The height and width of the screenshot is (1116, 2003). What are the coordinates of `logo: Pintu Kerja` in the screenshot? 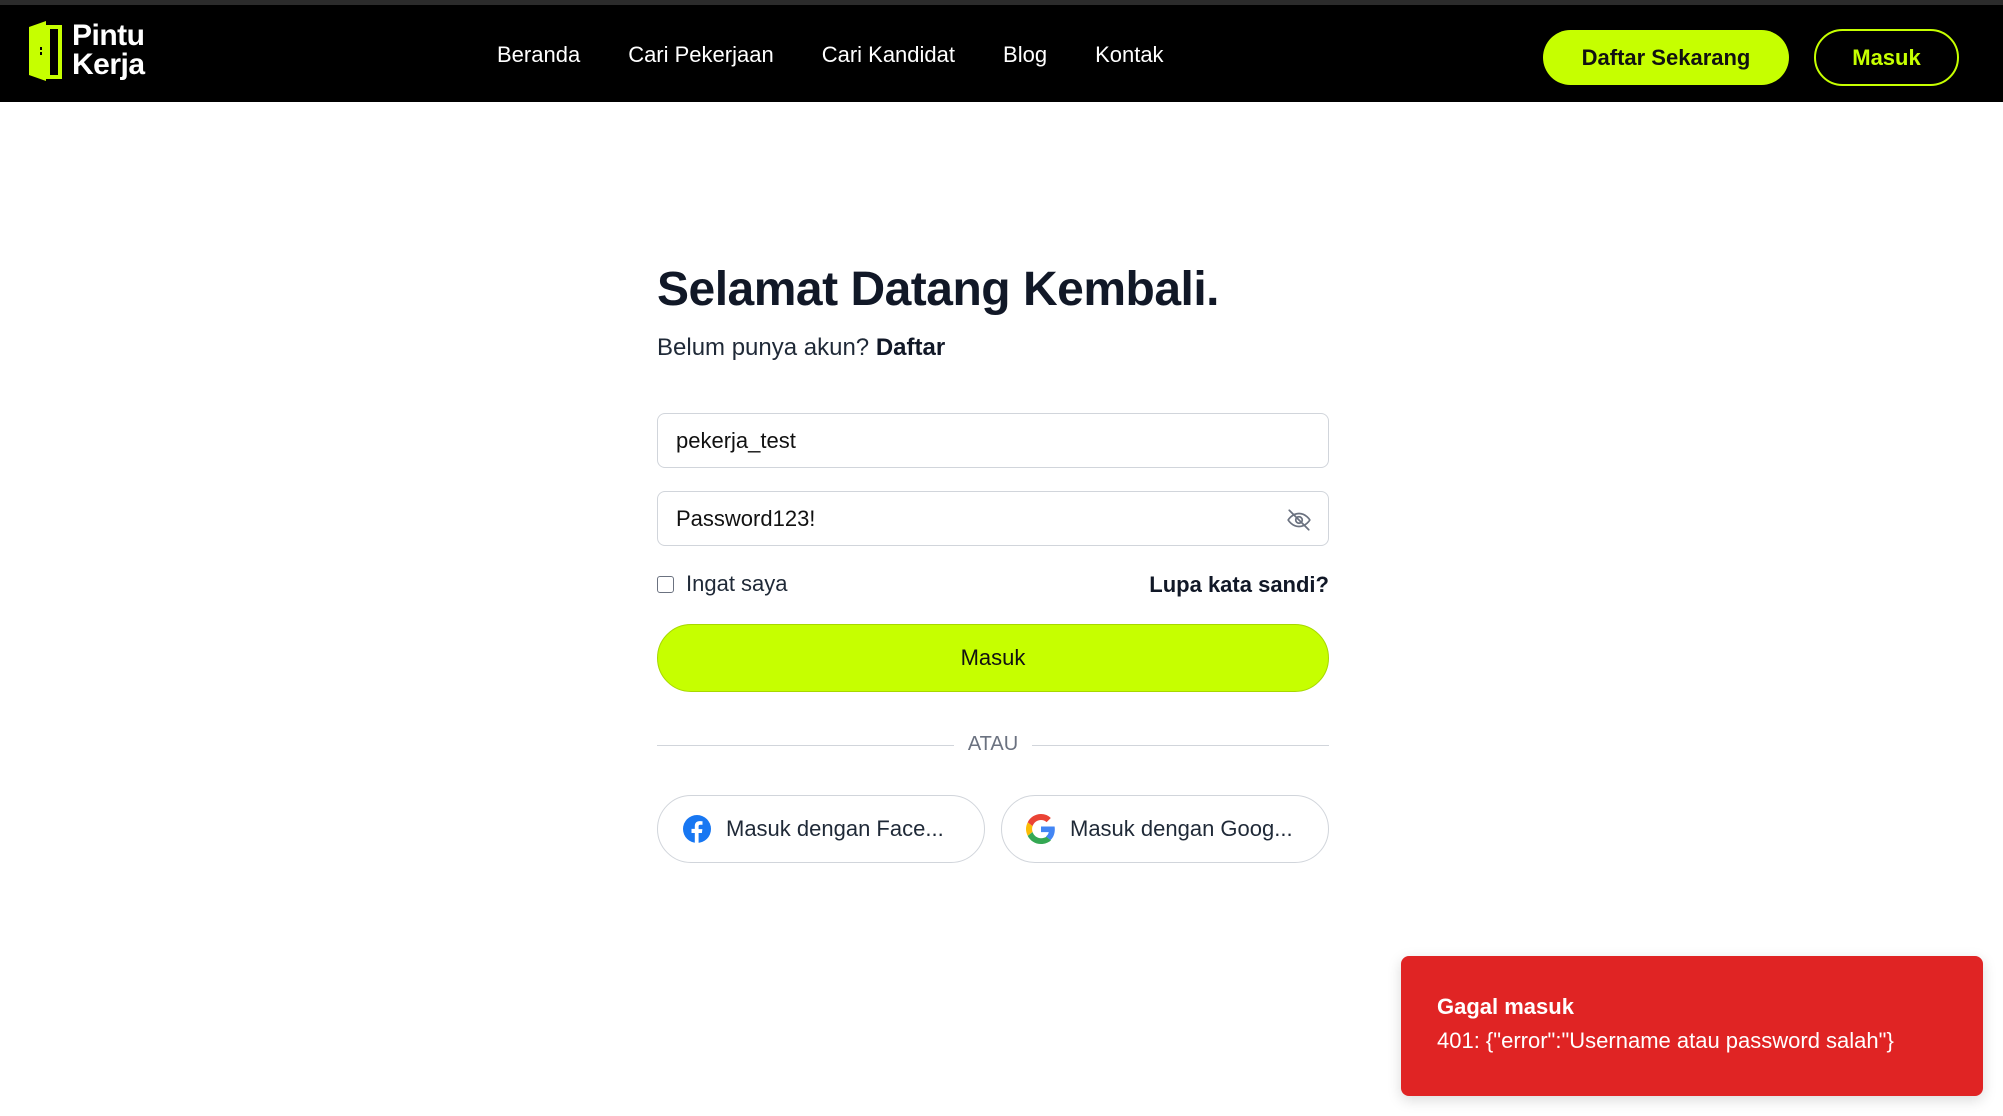 It's located at (85, 50).